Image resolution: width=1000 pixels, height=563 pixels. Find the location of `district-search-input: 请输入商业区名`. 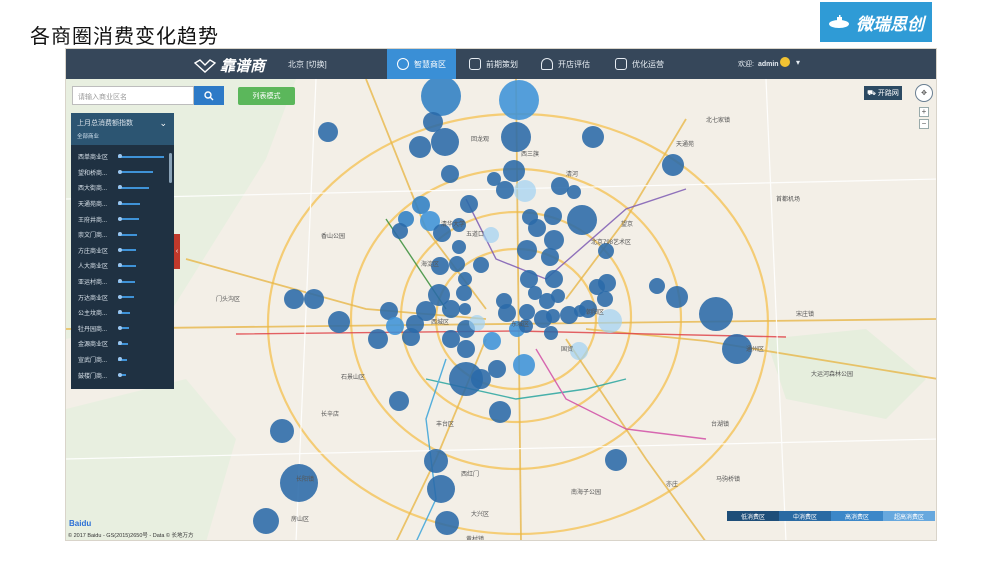

district-search-input: 请输入商业区名 is located at coordinates (133, 95).